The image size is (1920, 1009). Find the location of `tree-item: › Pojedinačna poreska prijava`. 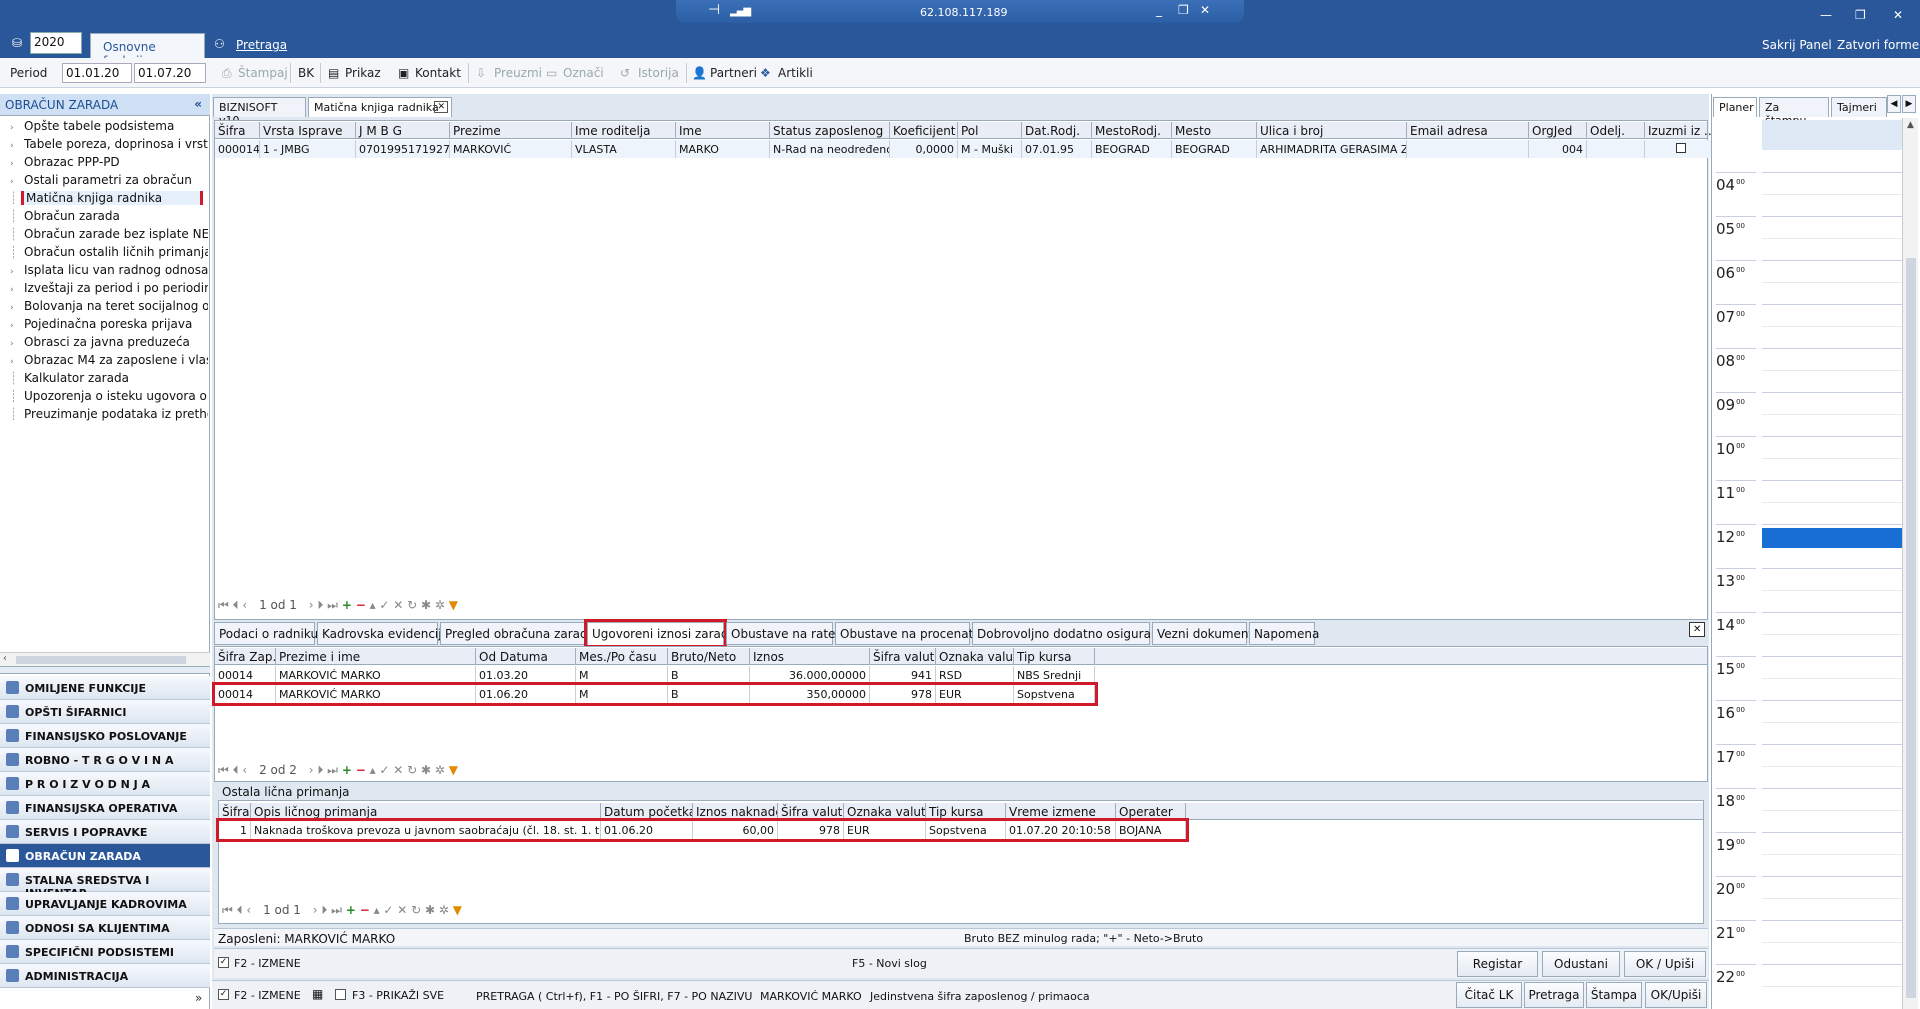

tree-item: › Pojedinačna poreska prijava is located at coordinates (109, 324).